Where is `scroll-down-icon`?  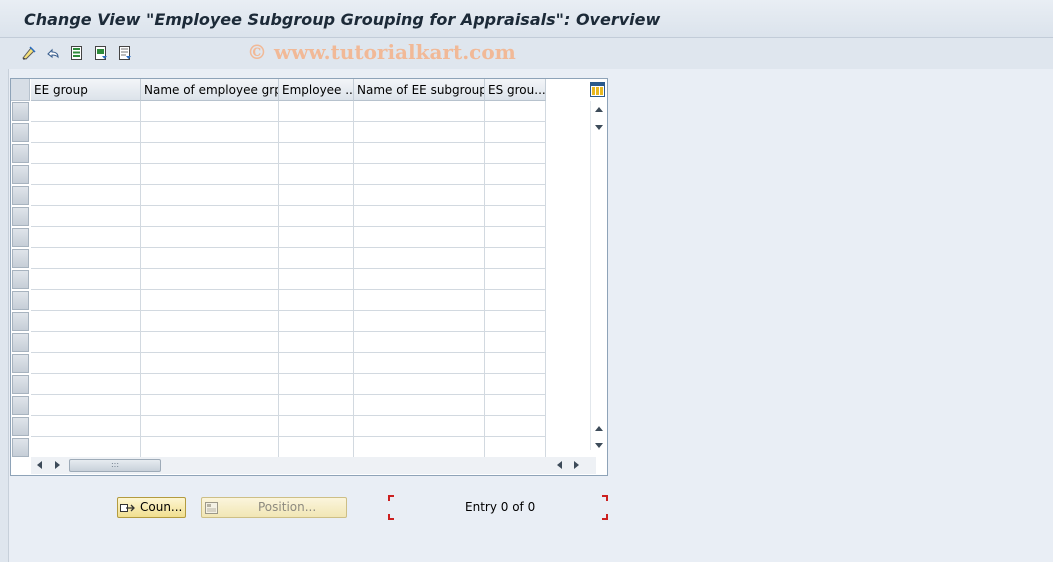
scroll-down-icon is located at coordinates (599, 445).